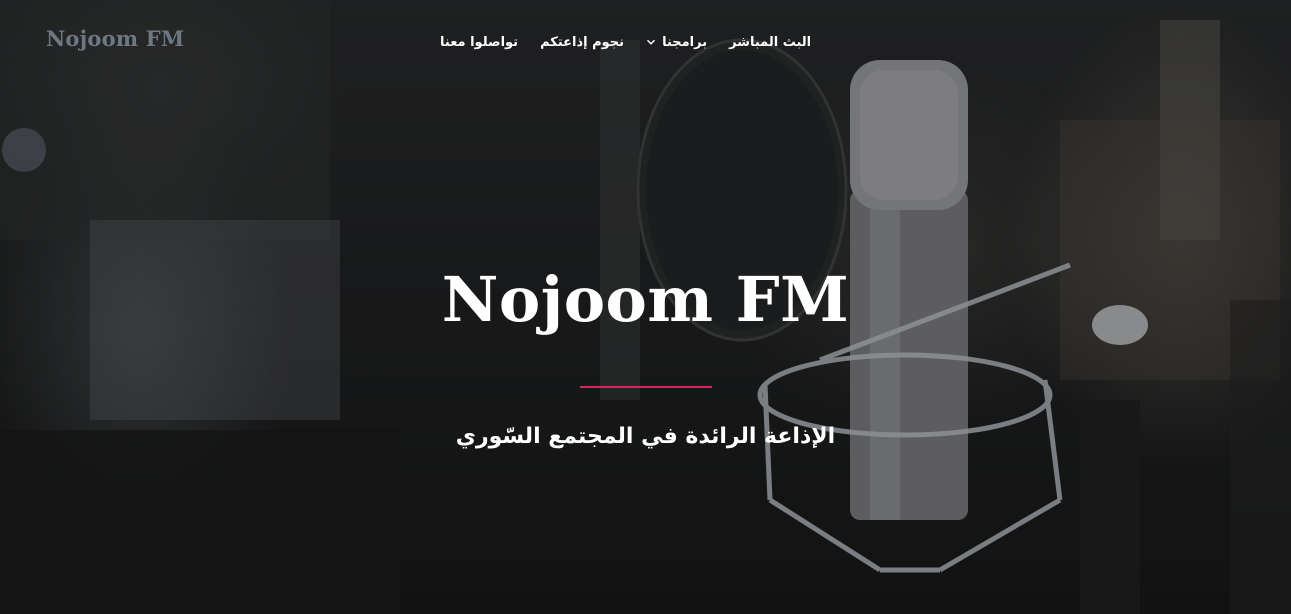 The height and width of the screenshot is (614, 1291). I want to click on chevron-down-icon, so click(651, 42).